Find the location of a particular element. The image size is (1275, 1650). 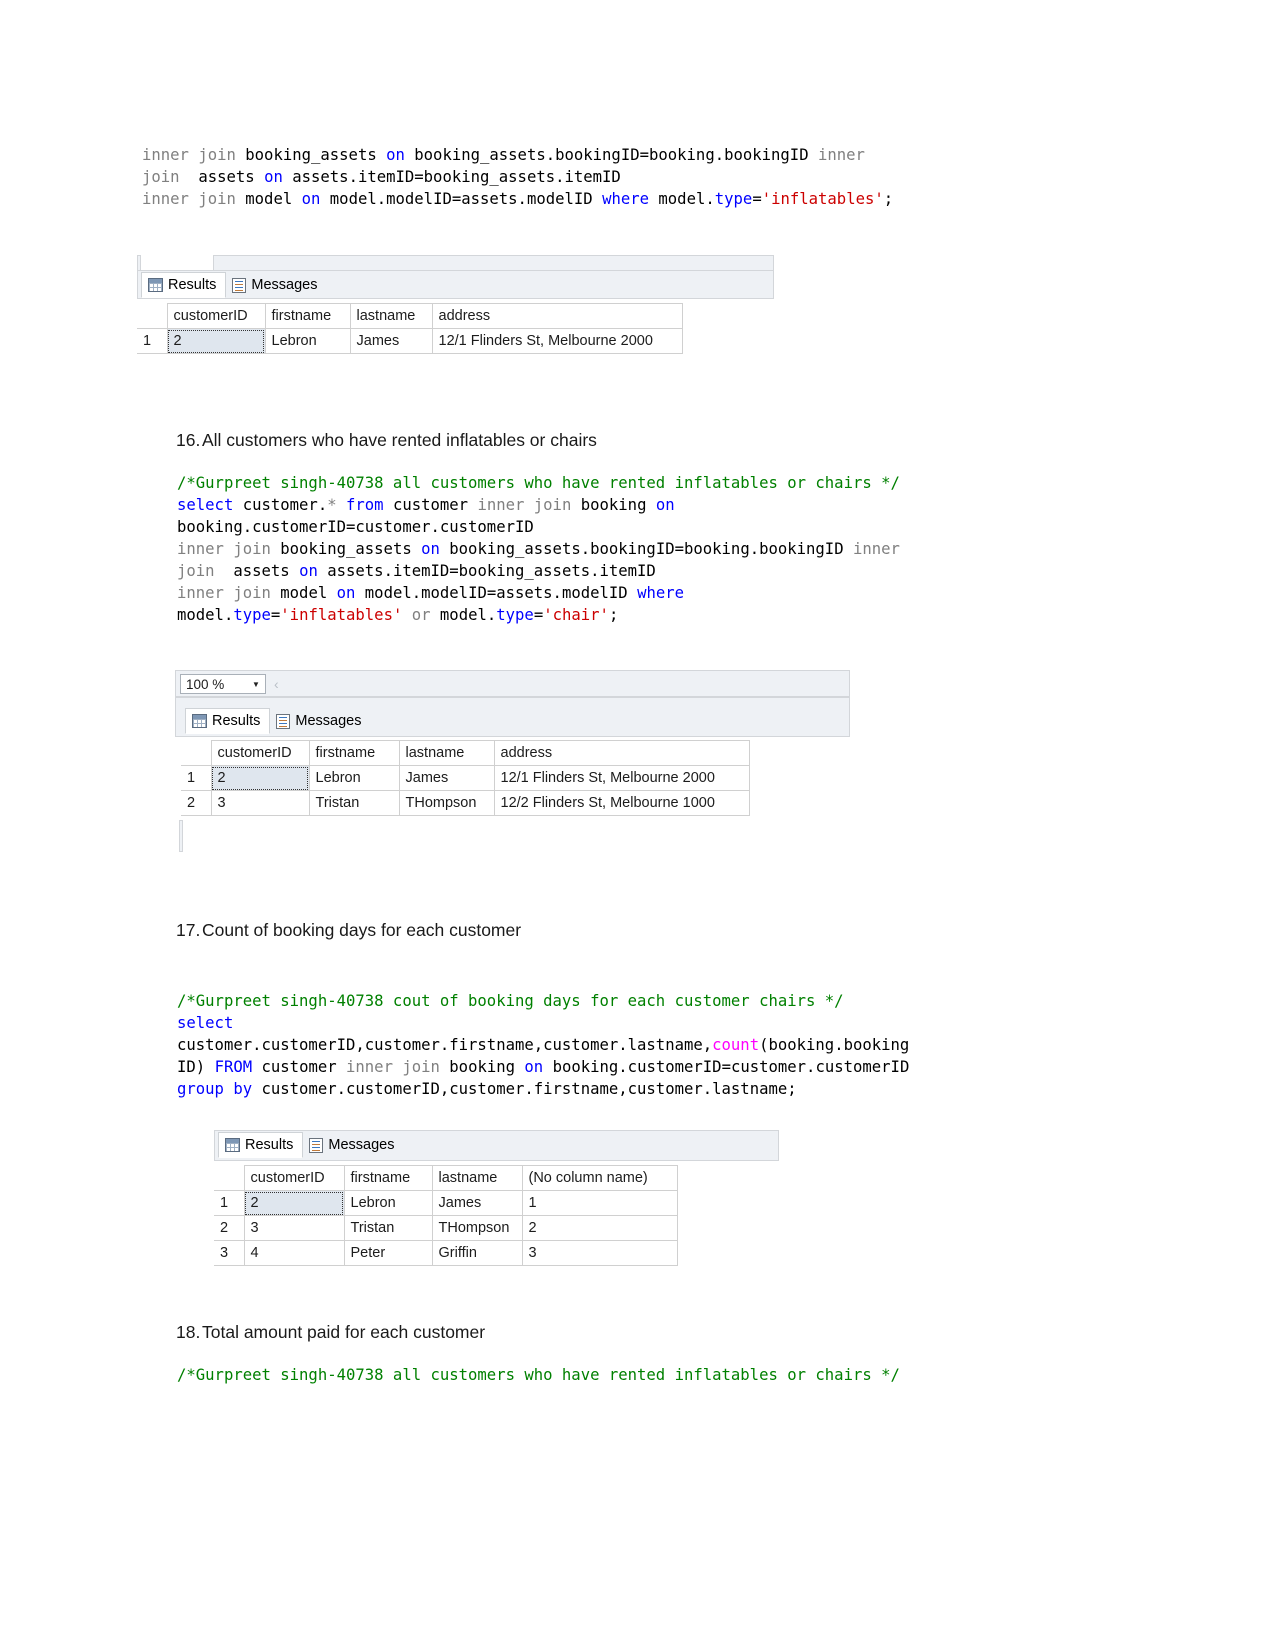

table-row: 2 3 Tristan THompson 2 is located at coordinates (446, 1228).